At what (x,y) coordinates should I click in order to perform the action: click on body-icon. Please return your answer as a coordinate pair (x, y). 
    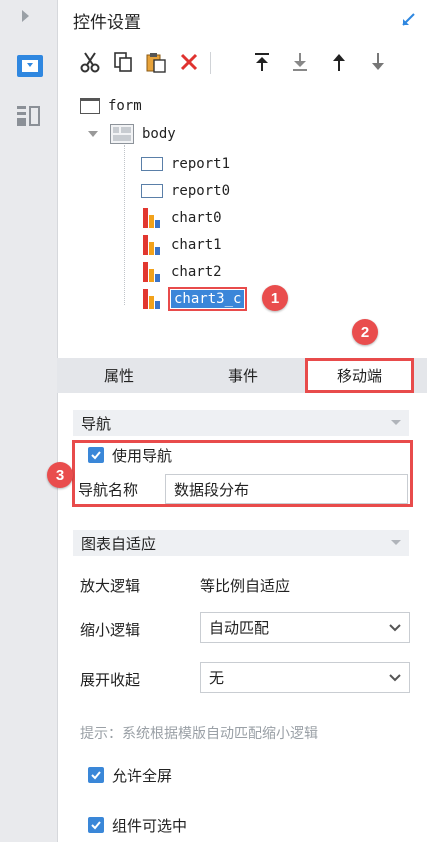
    Looking at the image, I should click on (122, 134).